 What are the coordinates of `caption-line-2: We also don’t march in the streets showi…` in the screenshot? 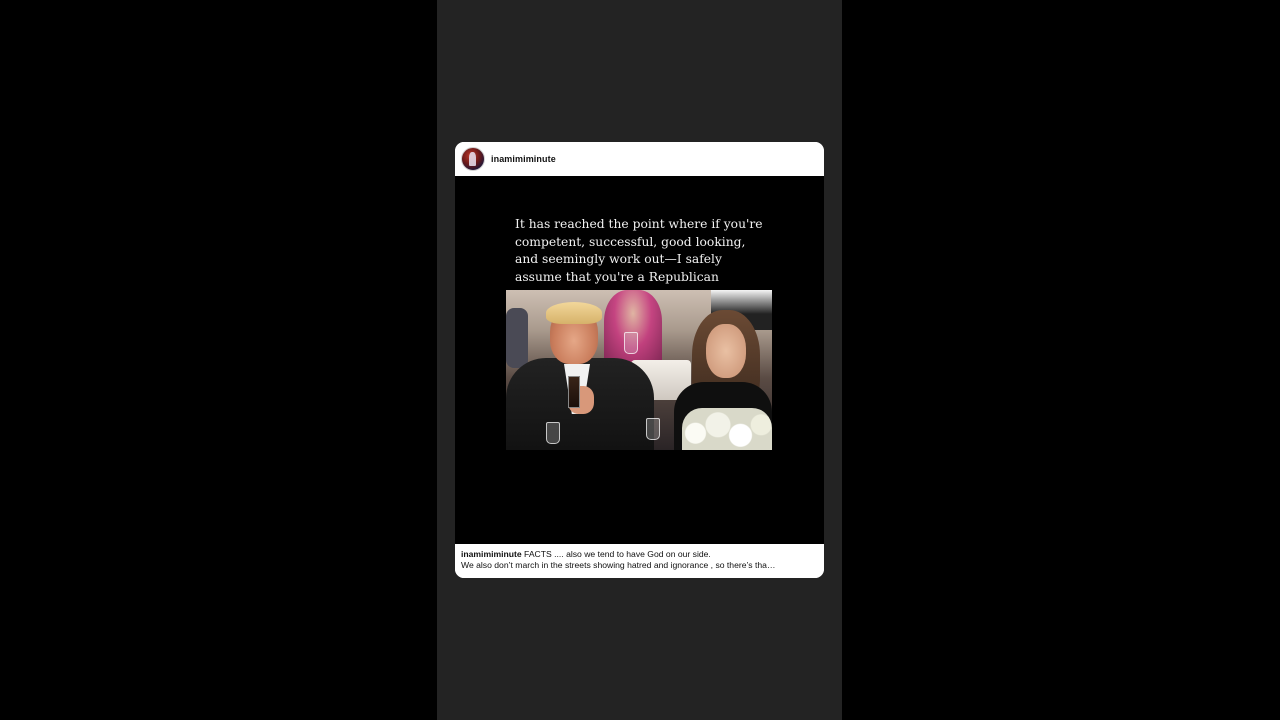 It's located at (618, 565).